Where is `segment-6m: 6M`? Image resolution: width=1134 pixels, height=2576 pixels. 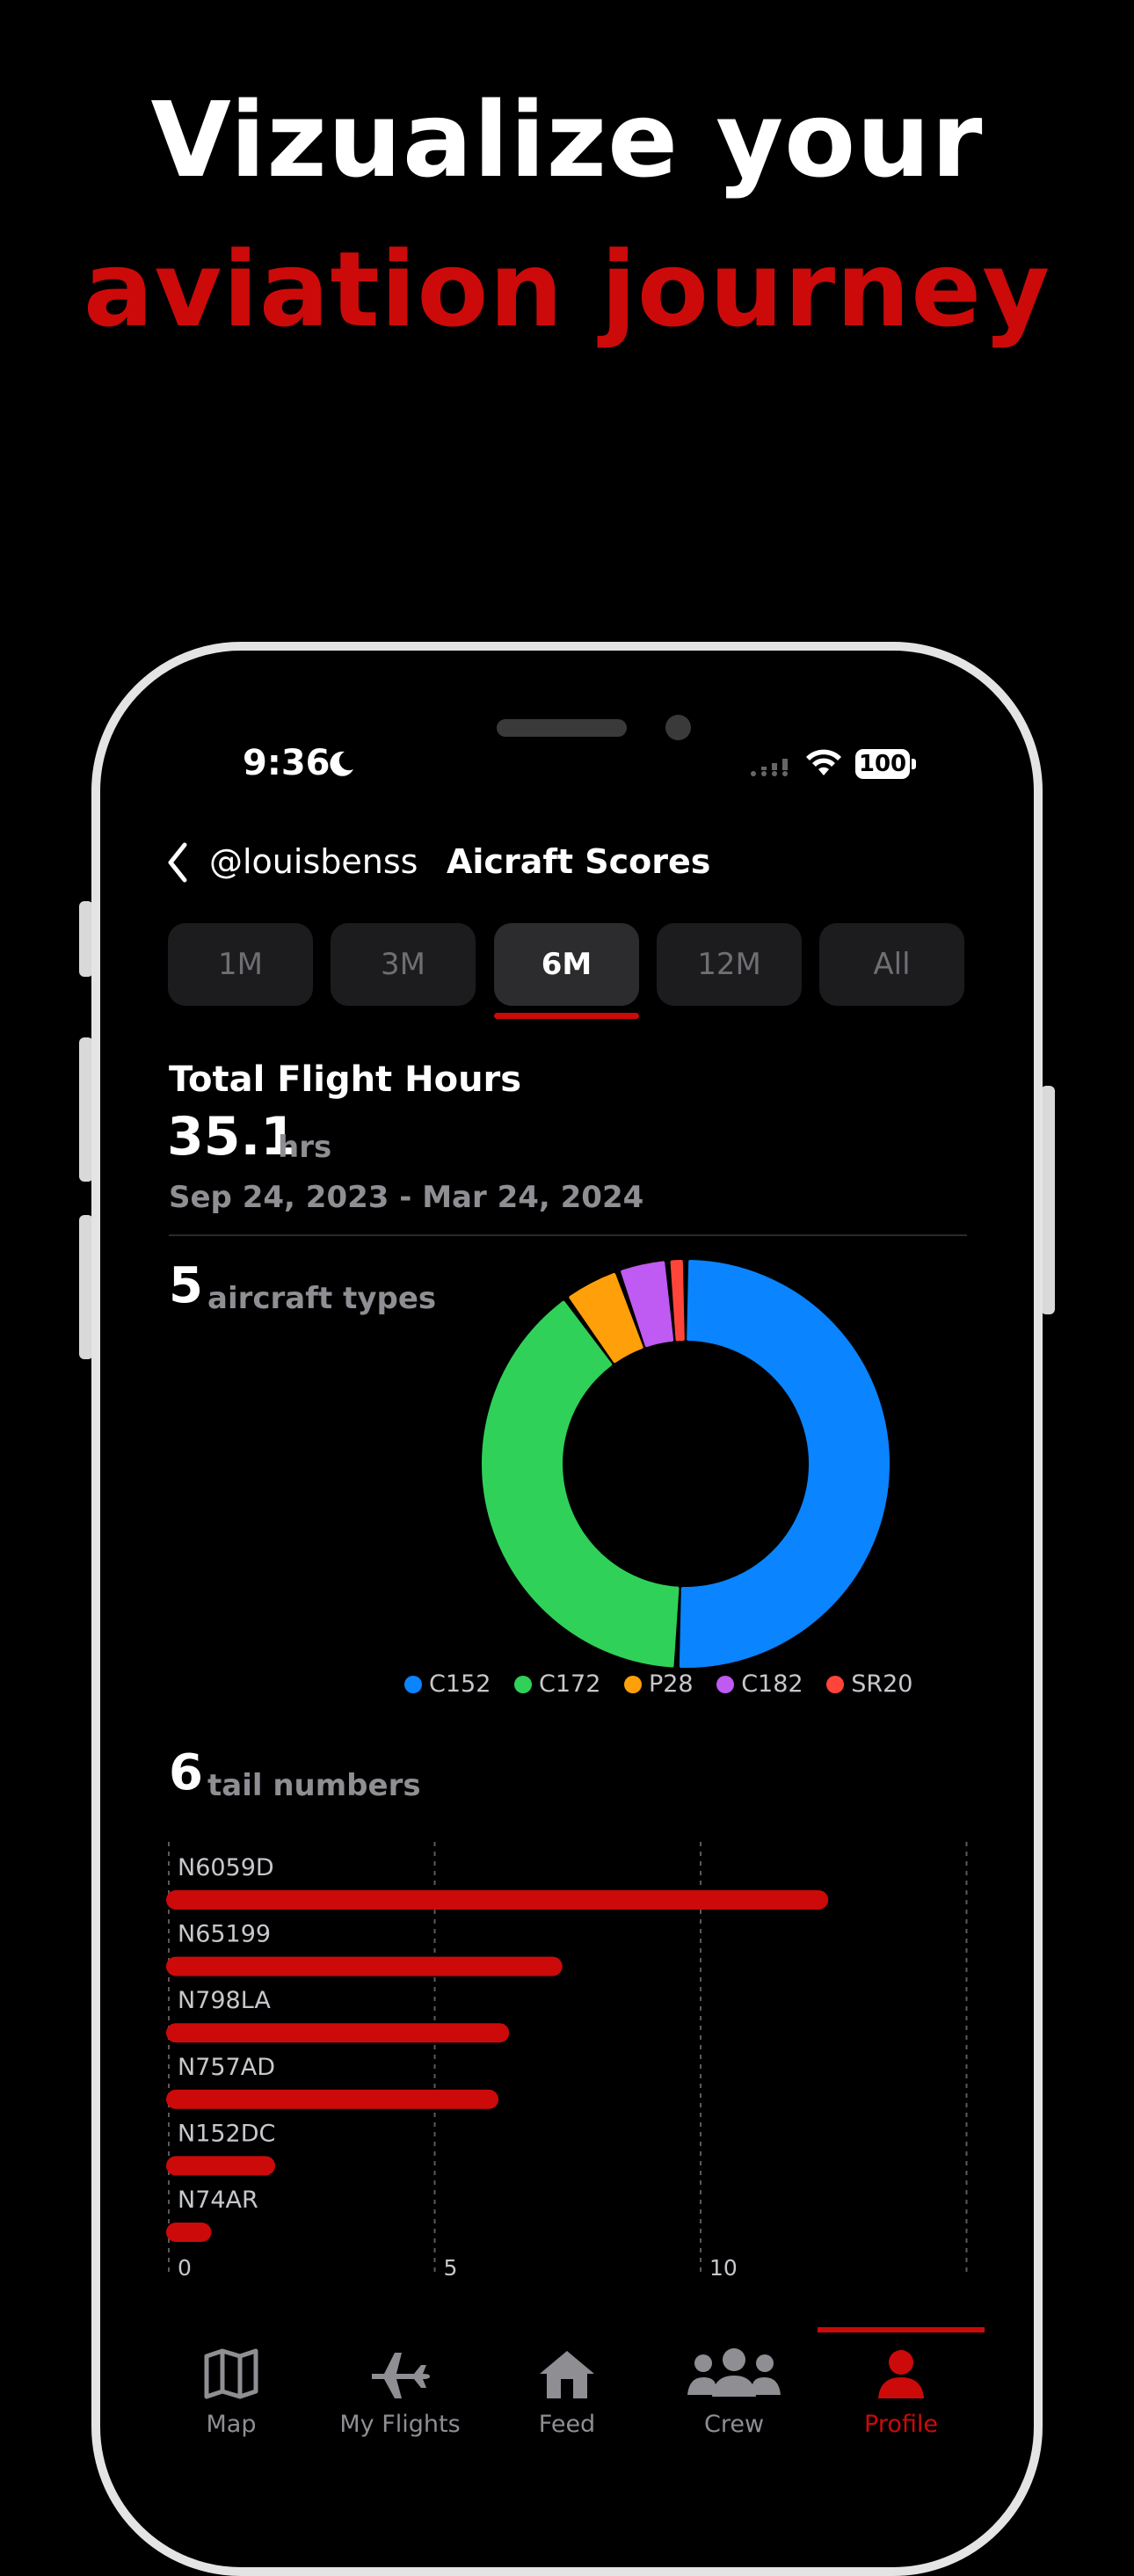 segment-6m: 6M is located at coordinates (567, 965).